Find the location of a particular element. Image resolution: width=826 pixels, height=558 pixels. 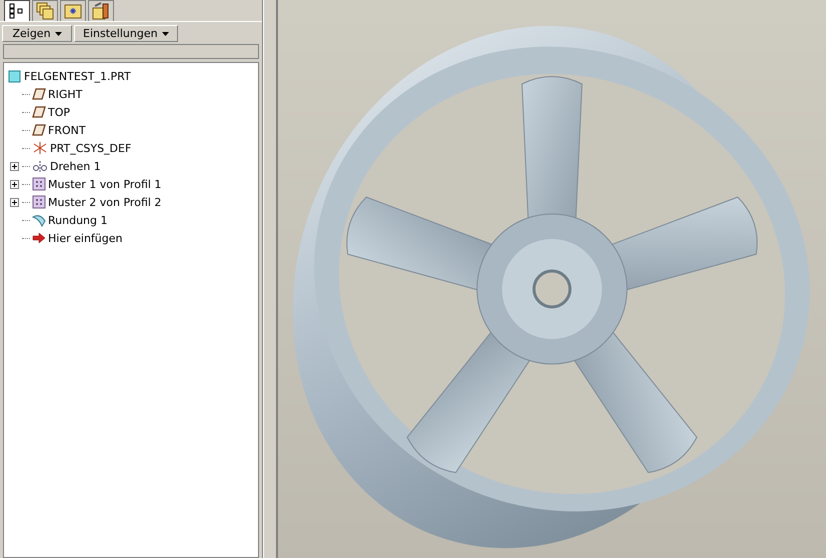

tree-icon is located at coordinates (17, 11).